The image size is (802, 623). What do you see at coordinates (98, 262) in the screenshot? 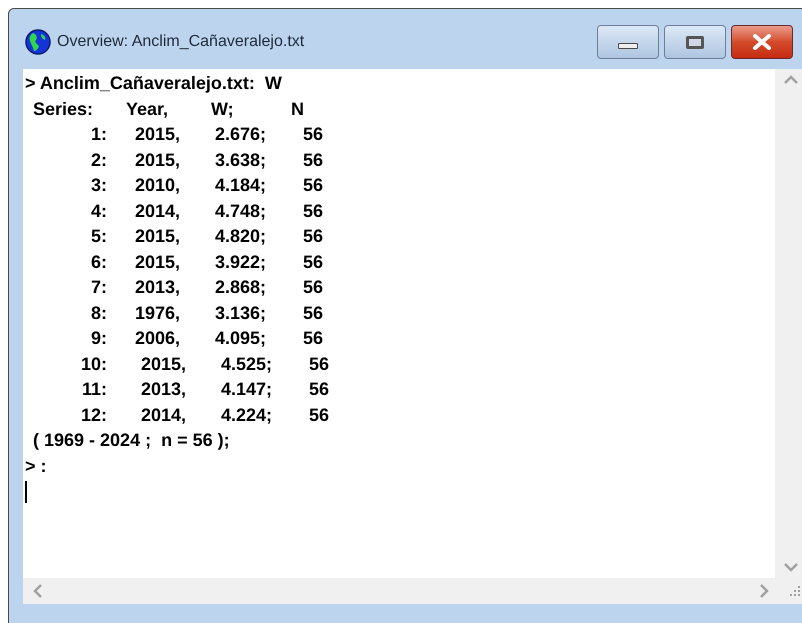
I see `series-index: 6:` at bounding box center [98, 262].